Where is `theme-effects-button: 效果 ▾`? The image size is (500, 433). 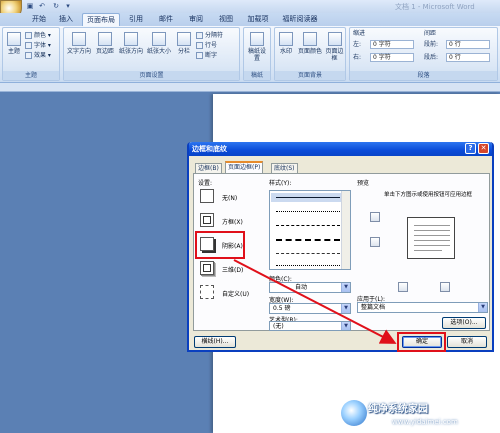
theme-effects-button: 效果 ▾ is located at coordinates (38, 55).